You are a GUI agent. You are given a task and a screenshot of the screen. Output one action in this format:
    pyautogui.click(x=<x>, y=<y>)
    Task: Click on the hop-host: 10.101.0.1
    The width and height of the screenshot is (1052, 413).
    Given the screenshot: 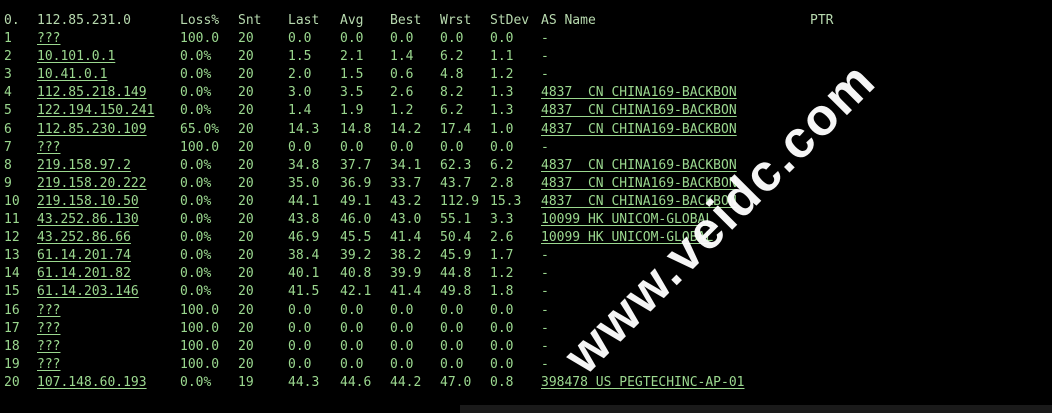 What is the action you would take?
    pyautogui.click(x=76, y=57)
    